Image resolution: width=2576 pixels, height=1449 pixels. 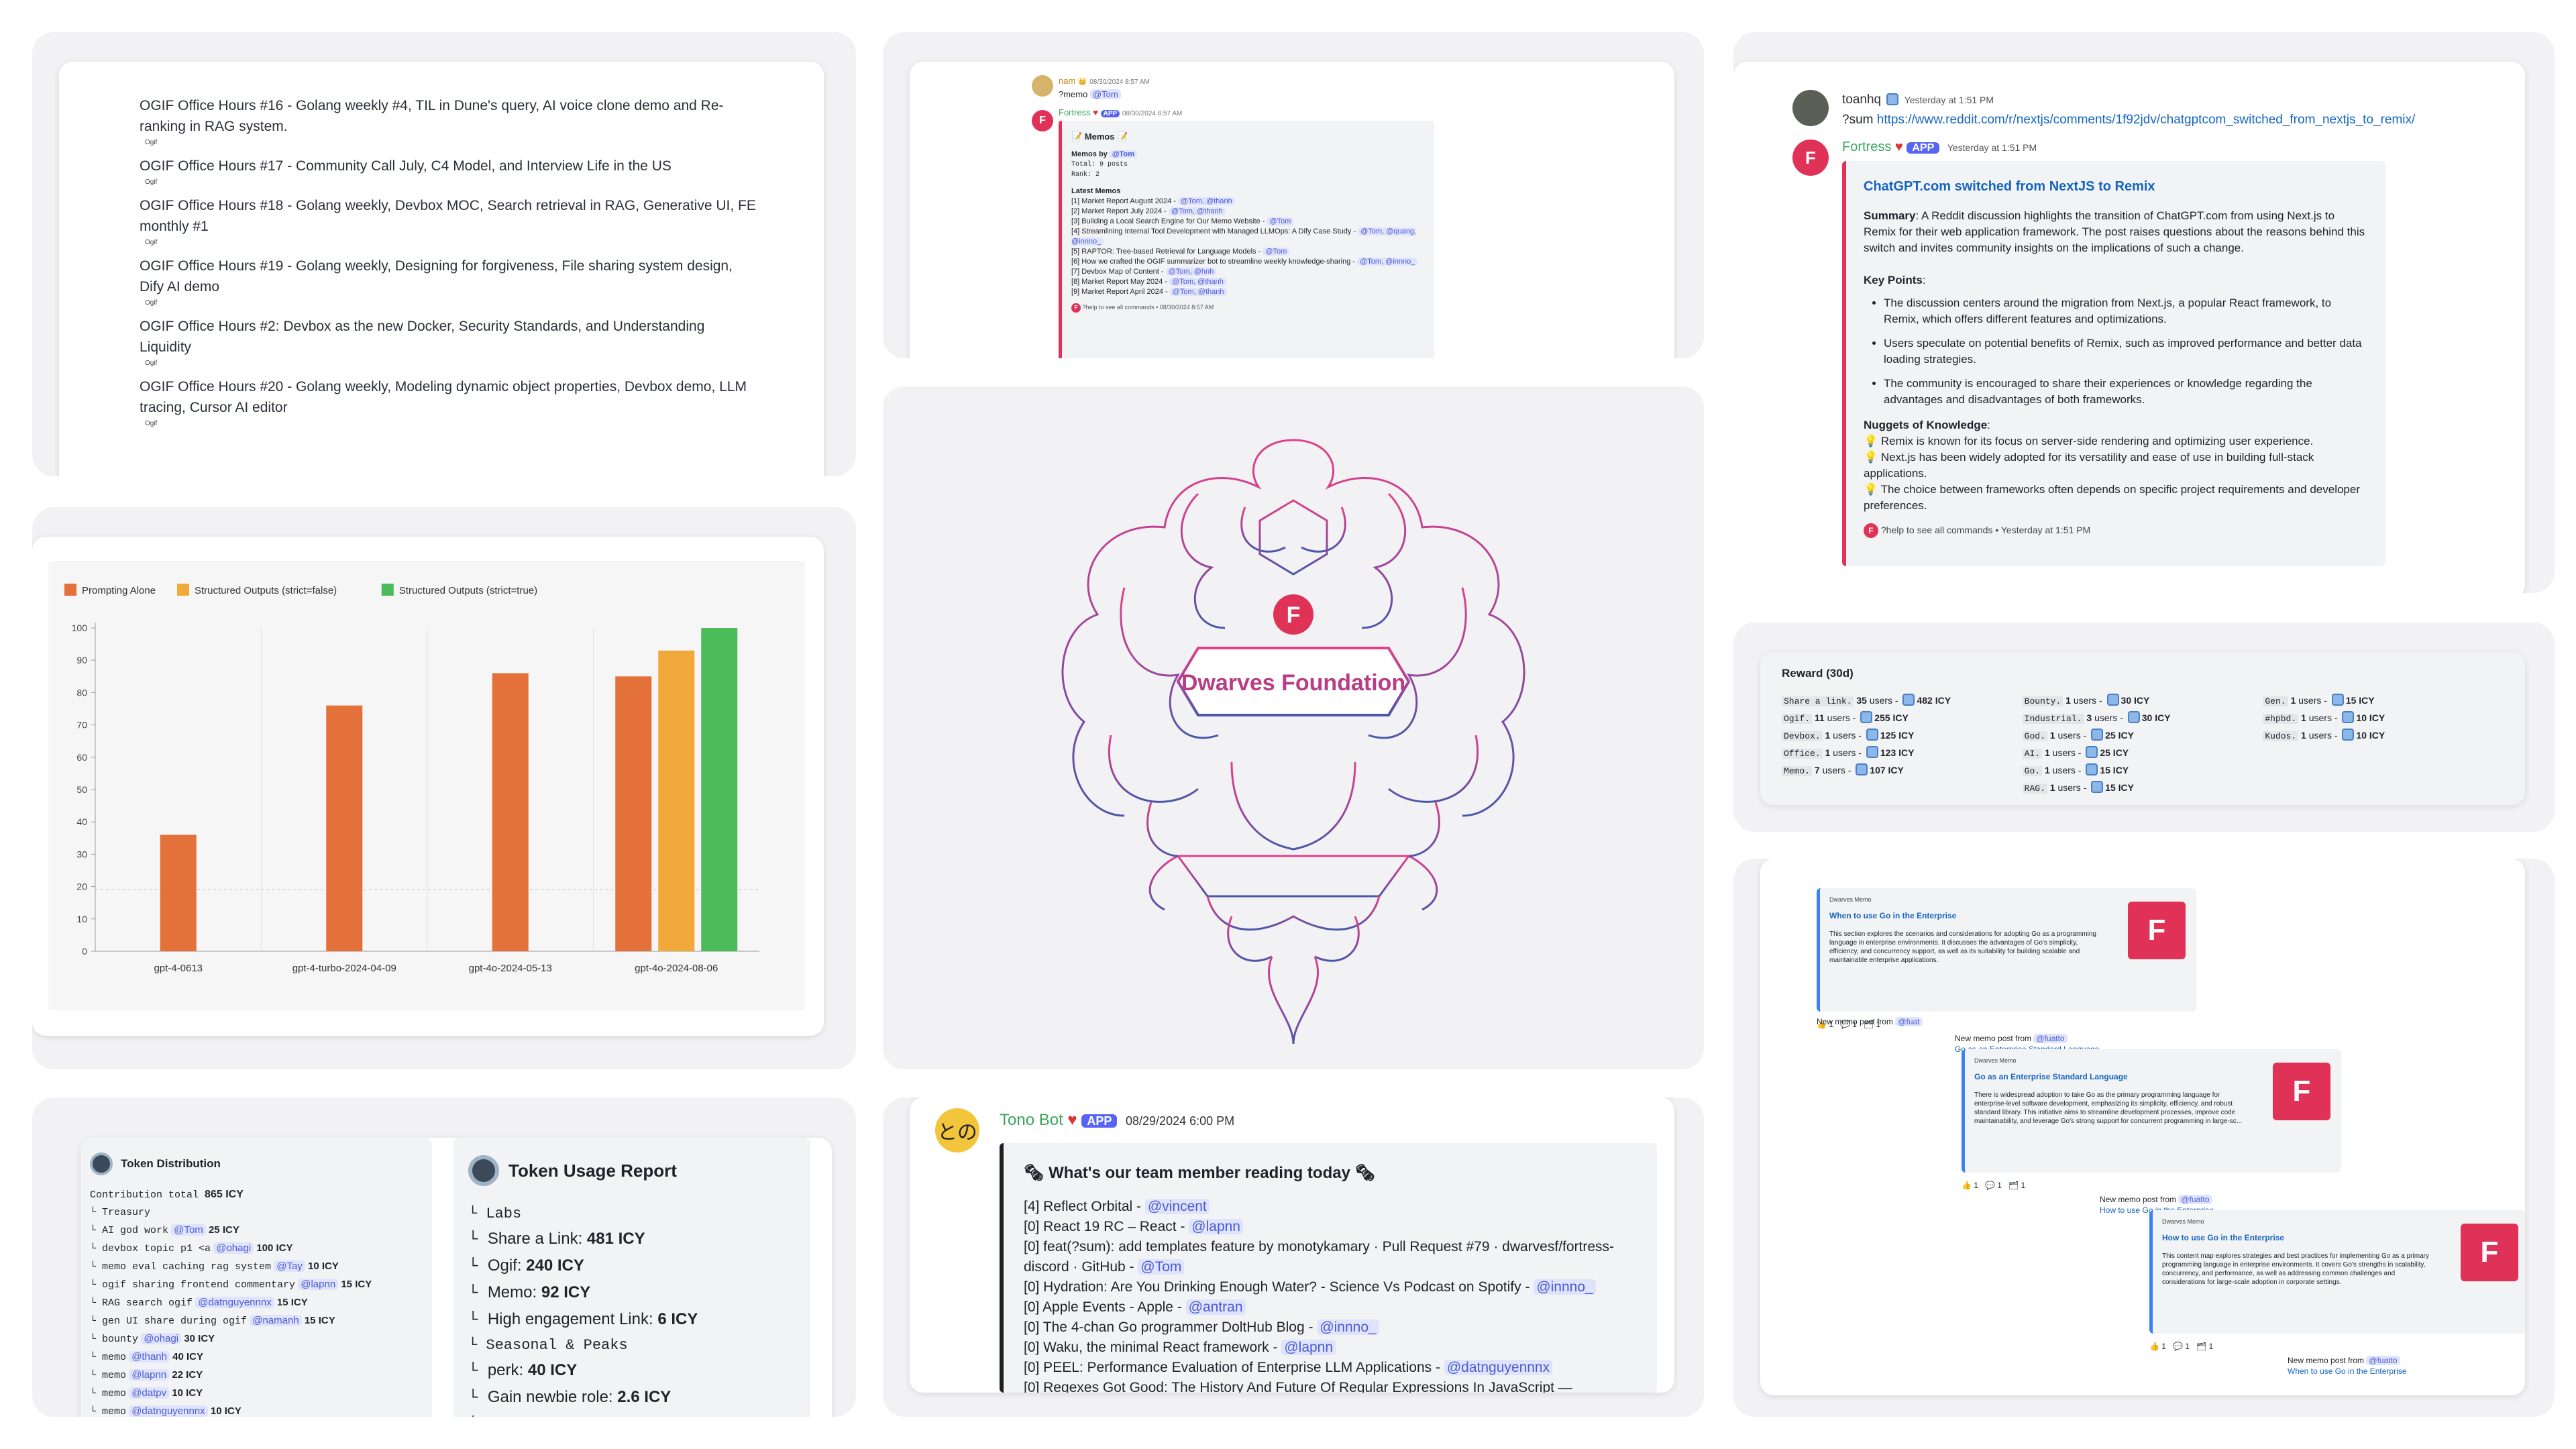 I want to click on memos-user-row: nam 👑 08/30/2024 8:57 AM ?memo @Tom, so click(x=1091, y=88).